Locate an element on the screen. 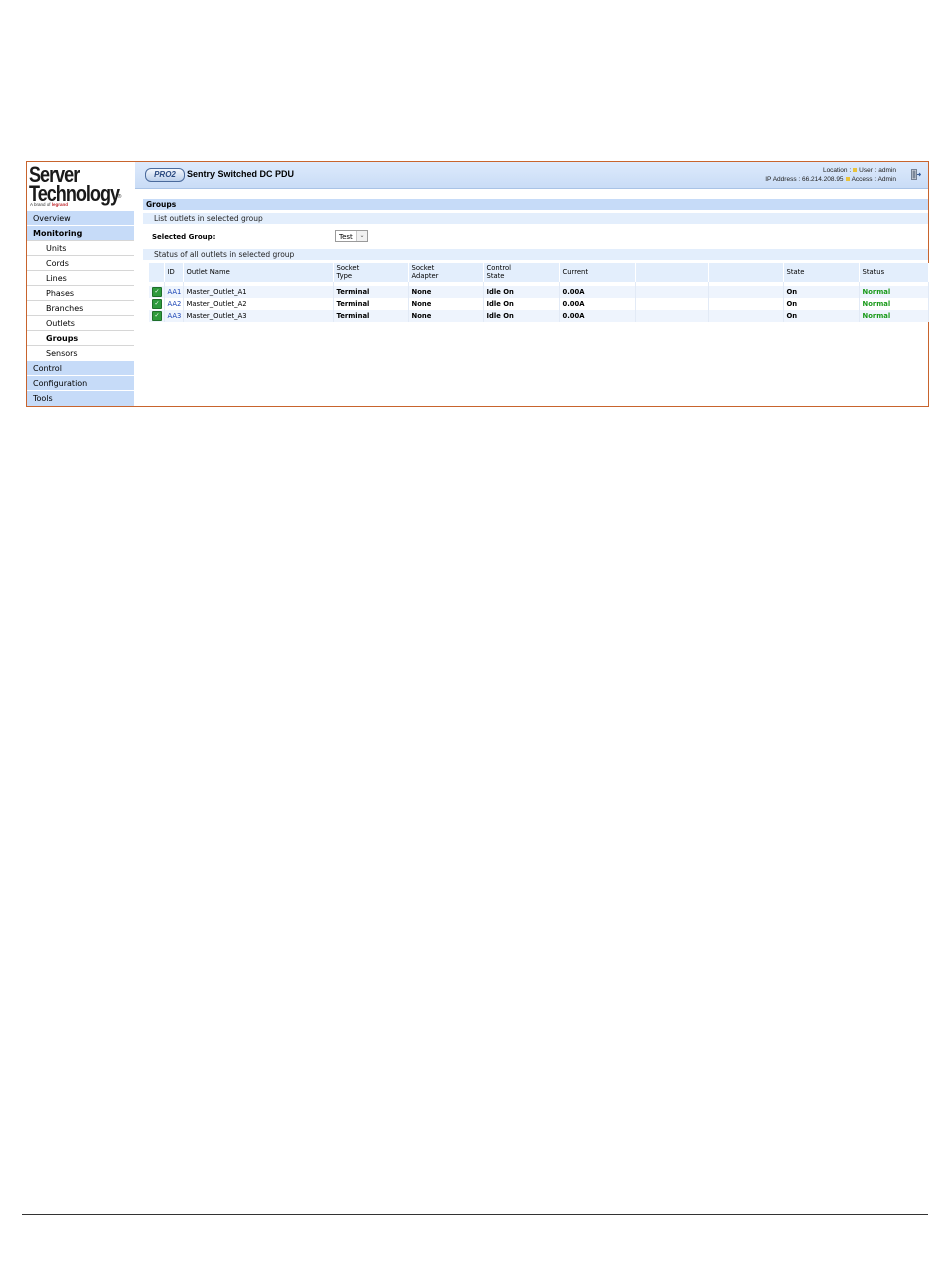 The width and height of the screenshot is (950, 1267). outlet-name: Master_Outlet_A2 is located at coordinates (258, 304).